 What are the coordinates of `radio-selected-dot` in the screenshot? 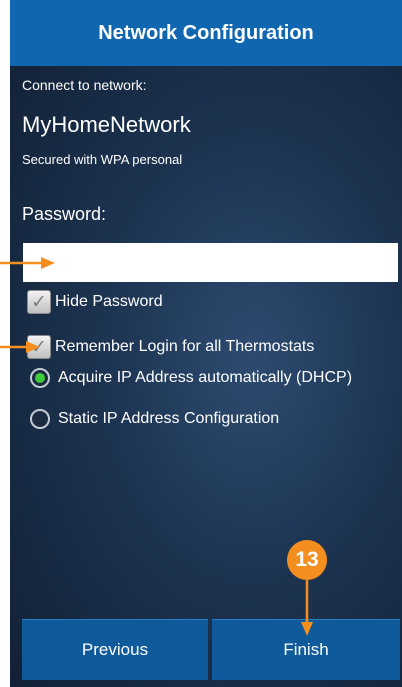 It's located at (40, 378).